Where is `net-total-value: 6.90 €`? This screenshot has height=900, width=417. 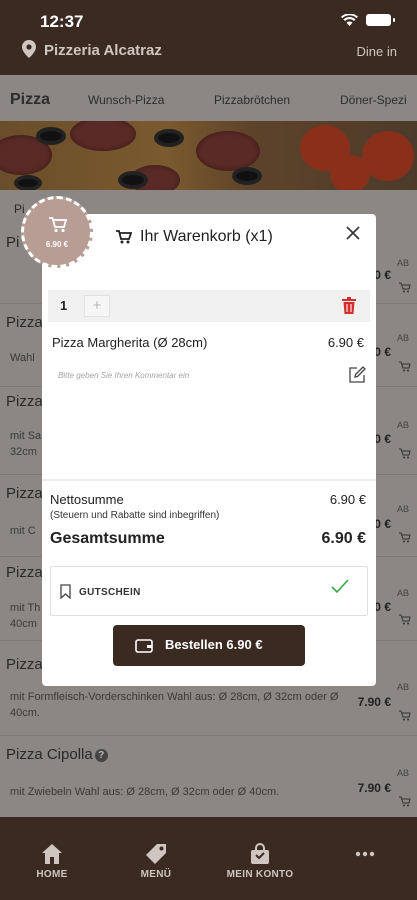 net-total-value: 6.90 € is located at coordinates (347, 499).